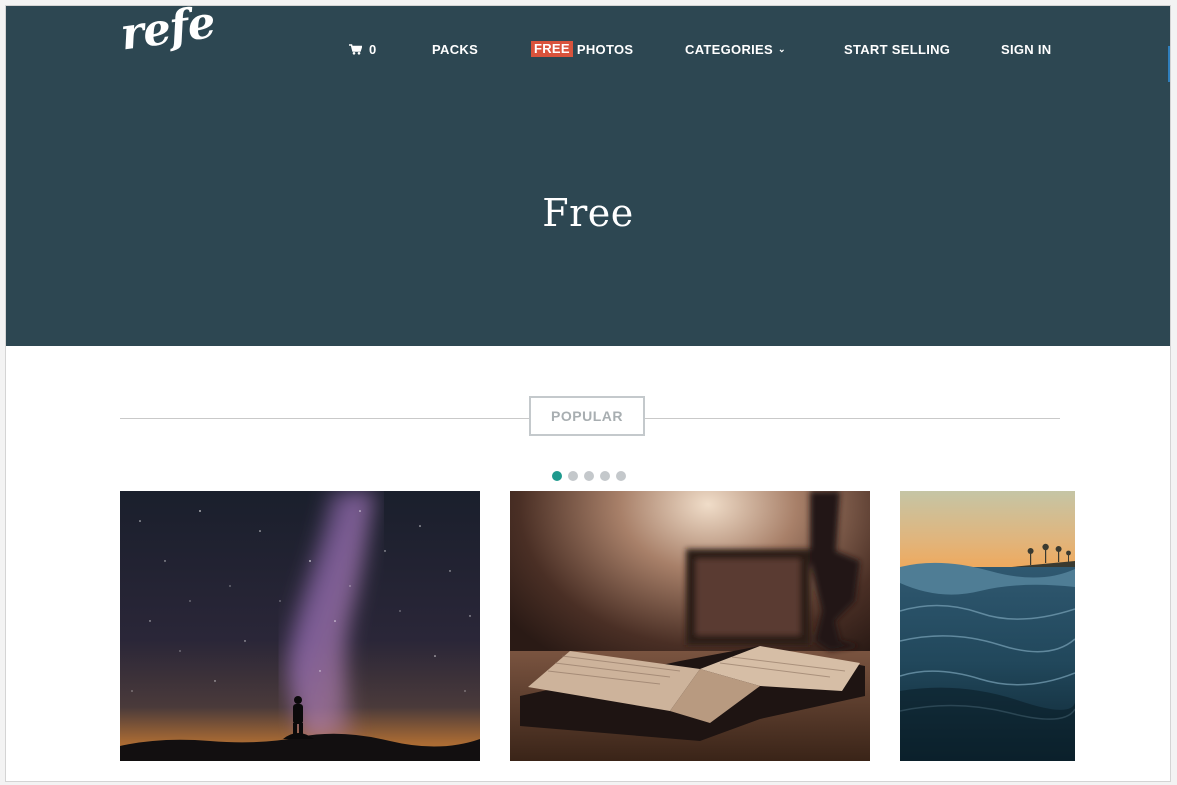 The image size is (1177, 785). I want to click on carousel-dots, so click(589, 476).